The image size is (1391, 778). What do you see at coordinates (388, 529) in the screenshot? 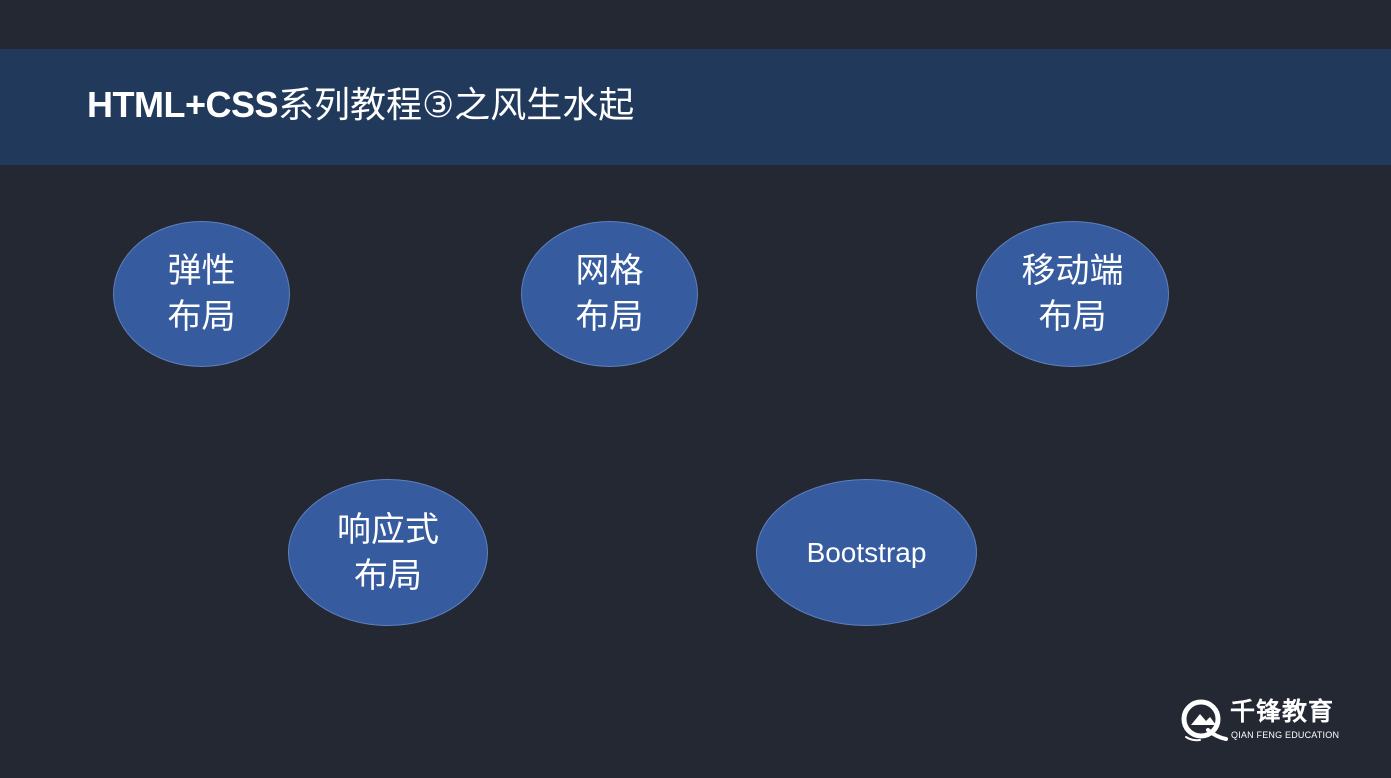
I see `bubble-label-line1: 响应式` at bounding box center [388, 529].